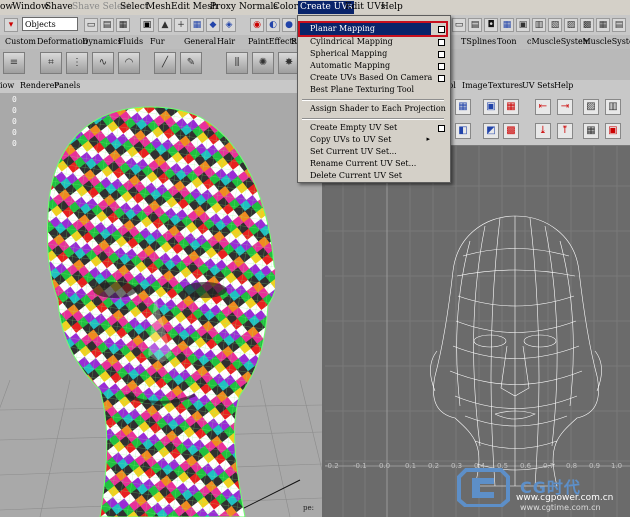  What do you see at coordinates (134, 7) in the screenshot?
I see `menu-select: Select` at bounding box center [134, 7].